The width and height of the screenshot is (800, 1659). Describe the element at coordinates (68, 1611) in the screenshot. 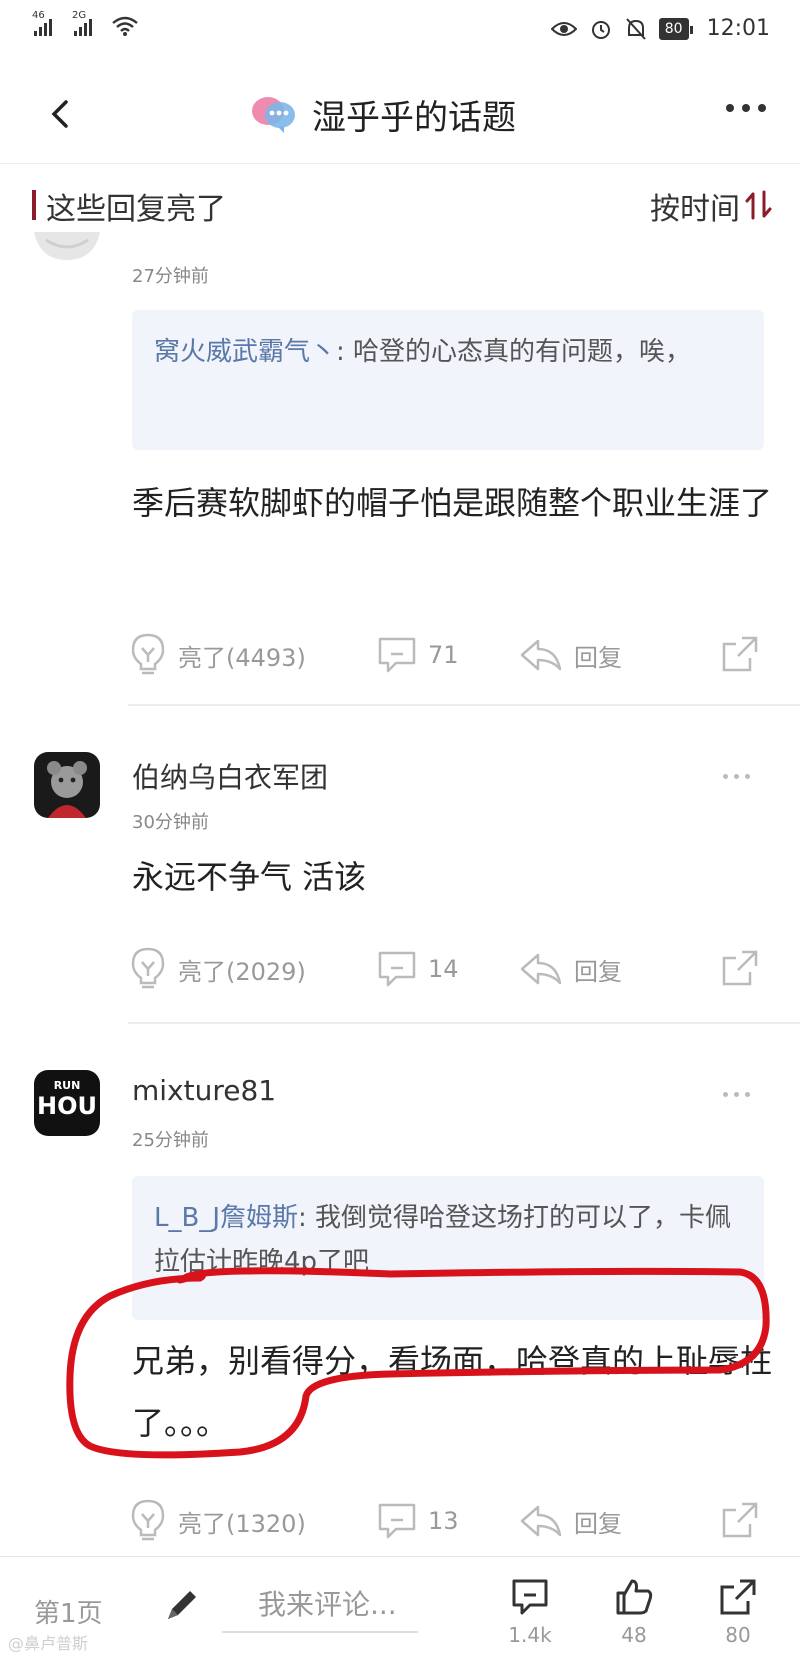

I see `page-indicator: 第1页` at that location.